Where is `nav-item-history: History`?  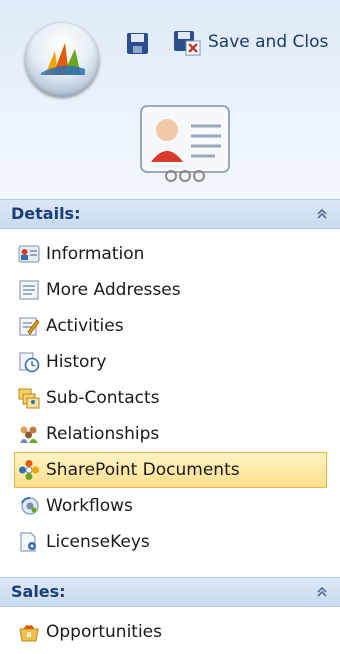
nav-item-history: History is located at coordinates (170, 362).